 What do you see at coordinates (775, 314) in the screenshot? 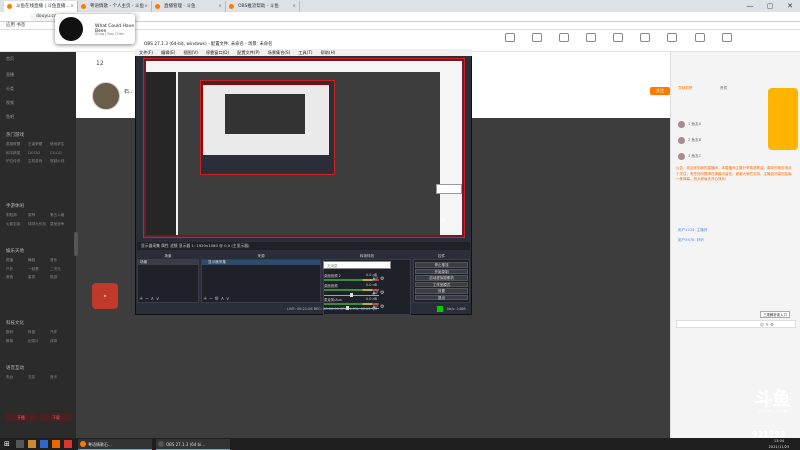
I see `chat-entry-button: 三观解析读入口` at bounding box center [775, 314].